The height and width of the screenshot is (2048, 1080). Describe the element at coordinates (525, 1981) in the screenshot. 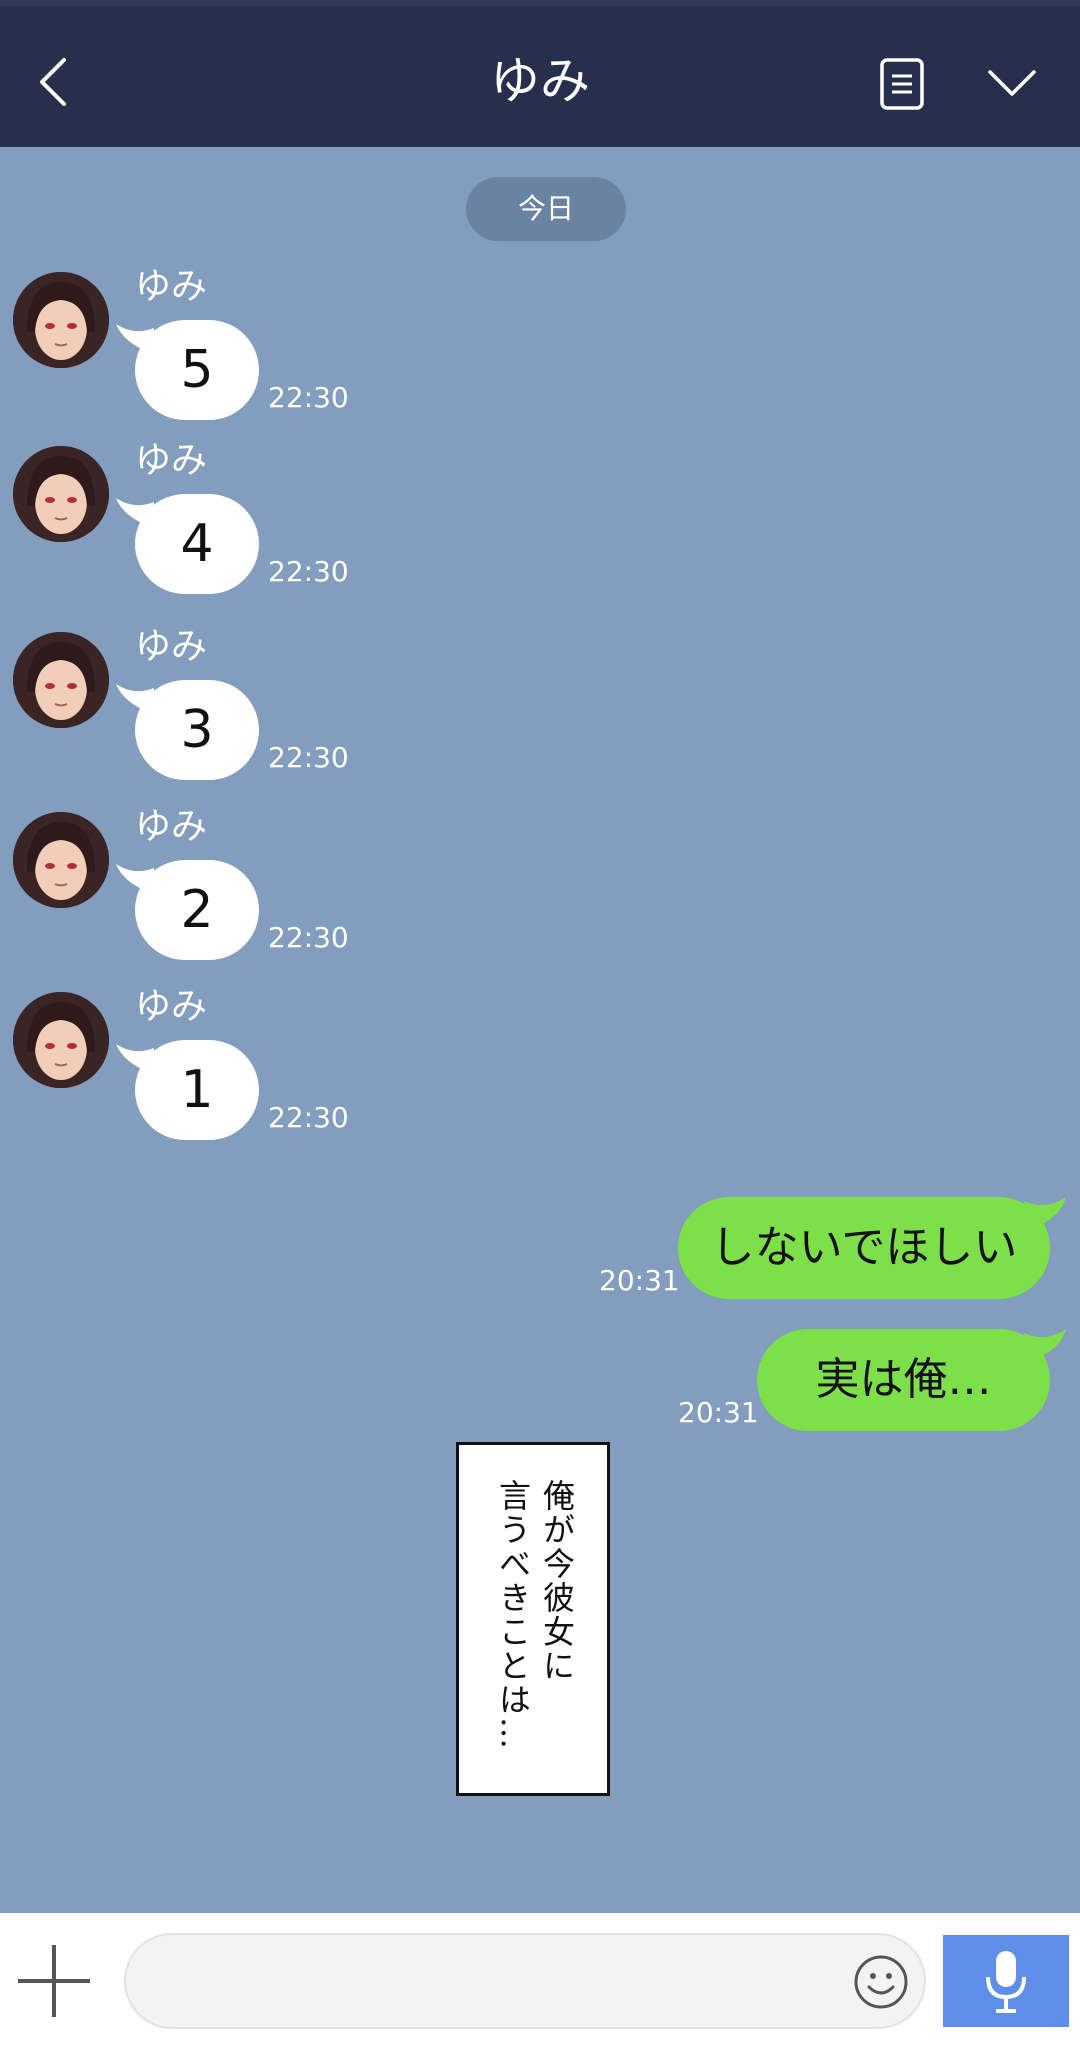

I see `message-input` at that location.